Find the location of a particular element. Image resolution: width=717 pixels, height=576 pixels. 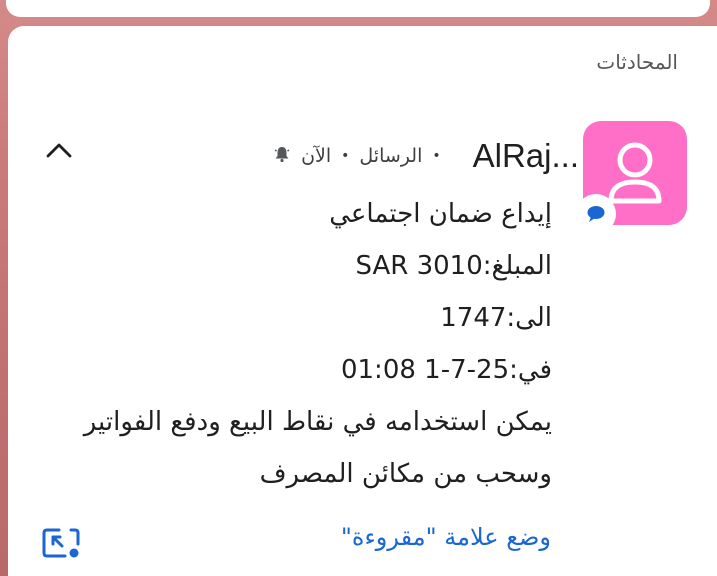

chat-bubble-icon is located at coordinates (596, 214).